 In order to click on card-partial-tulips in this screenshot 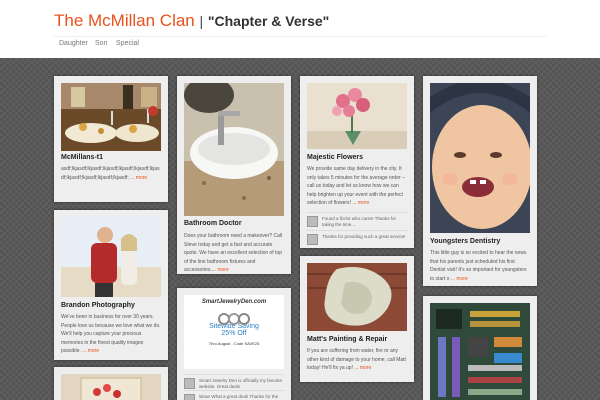, I will do `click(111, 383)`.